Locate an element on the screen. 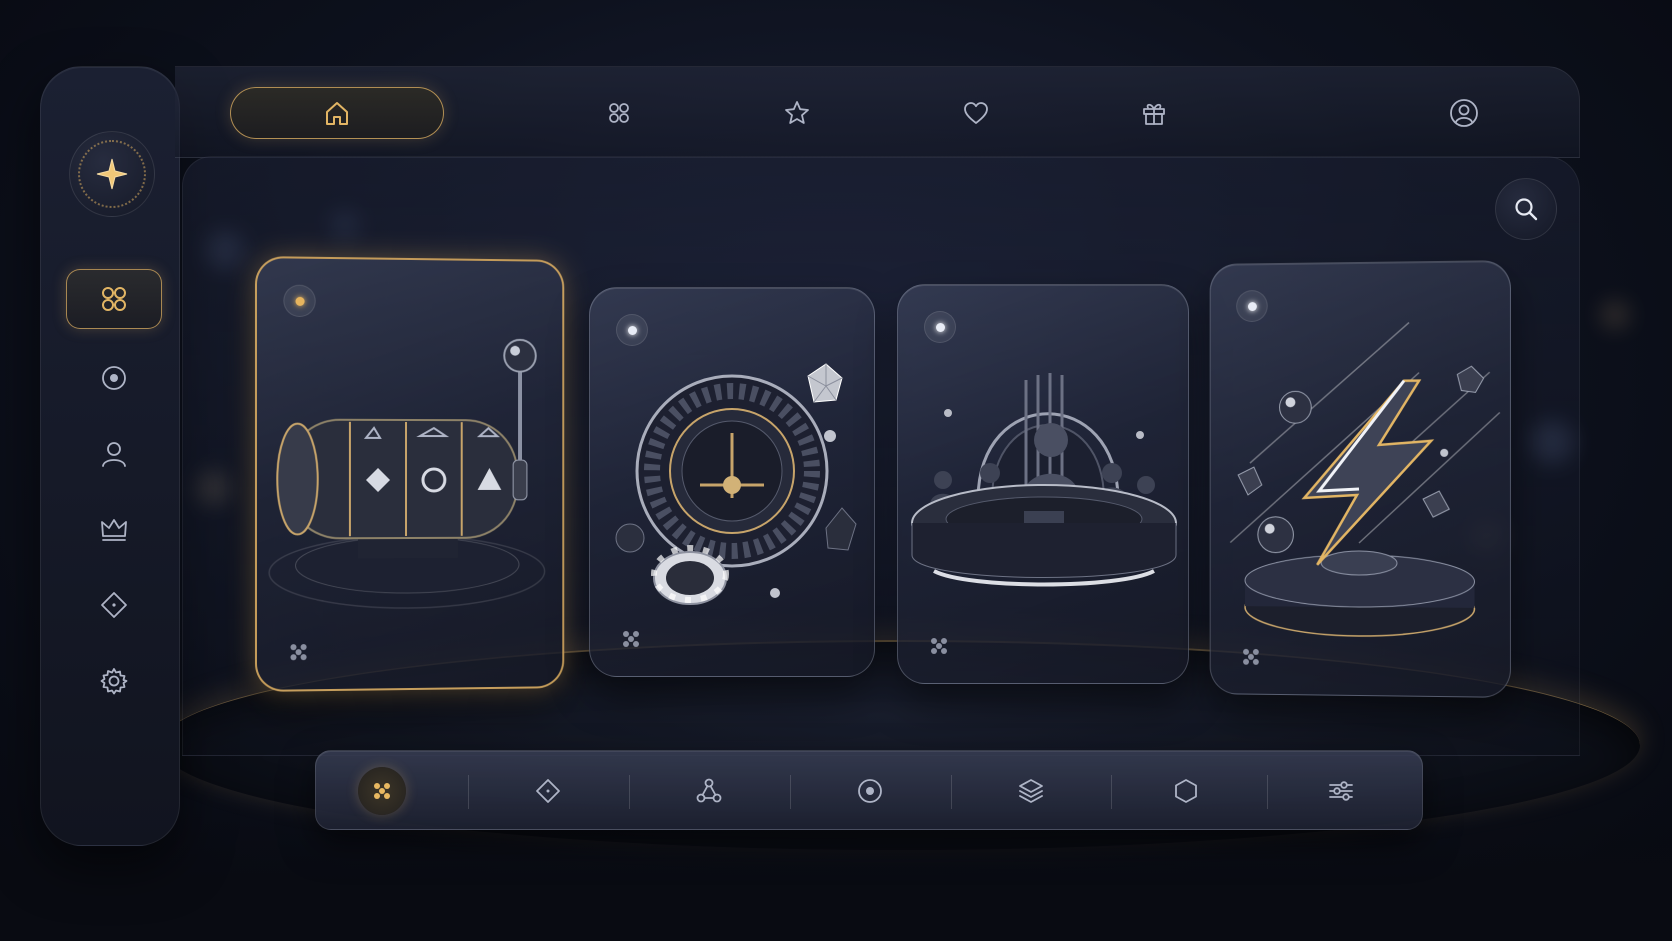 This screenshot has height=941, width=1672. layers-icon is located at coordinates (1031, 791).